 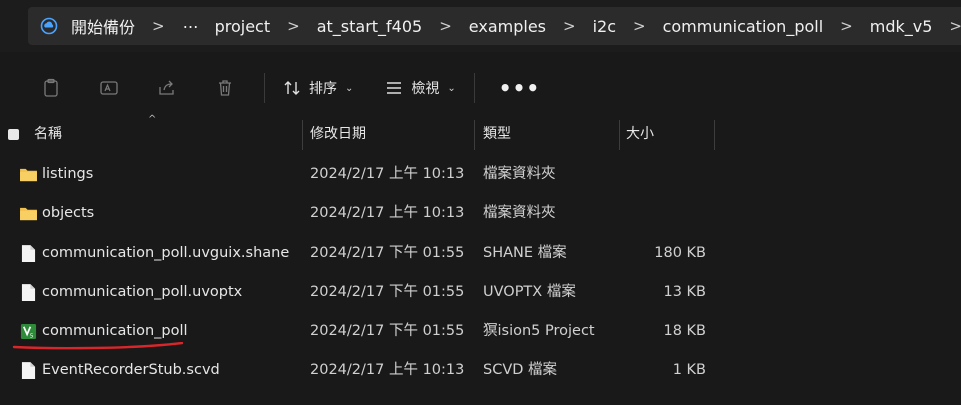 I want to click on file-type: SHANE 檔案, so click(x=525, y=252).